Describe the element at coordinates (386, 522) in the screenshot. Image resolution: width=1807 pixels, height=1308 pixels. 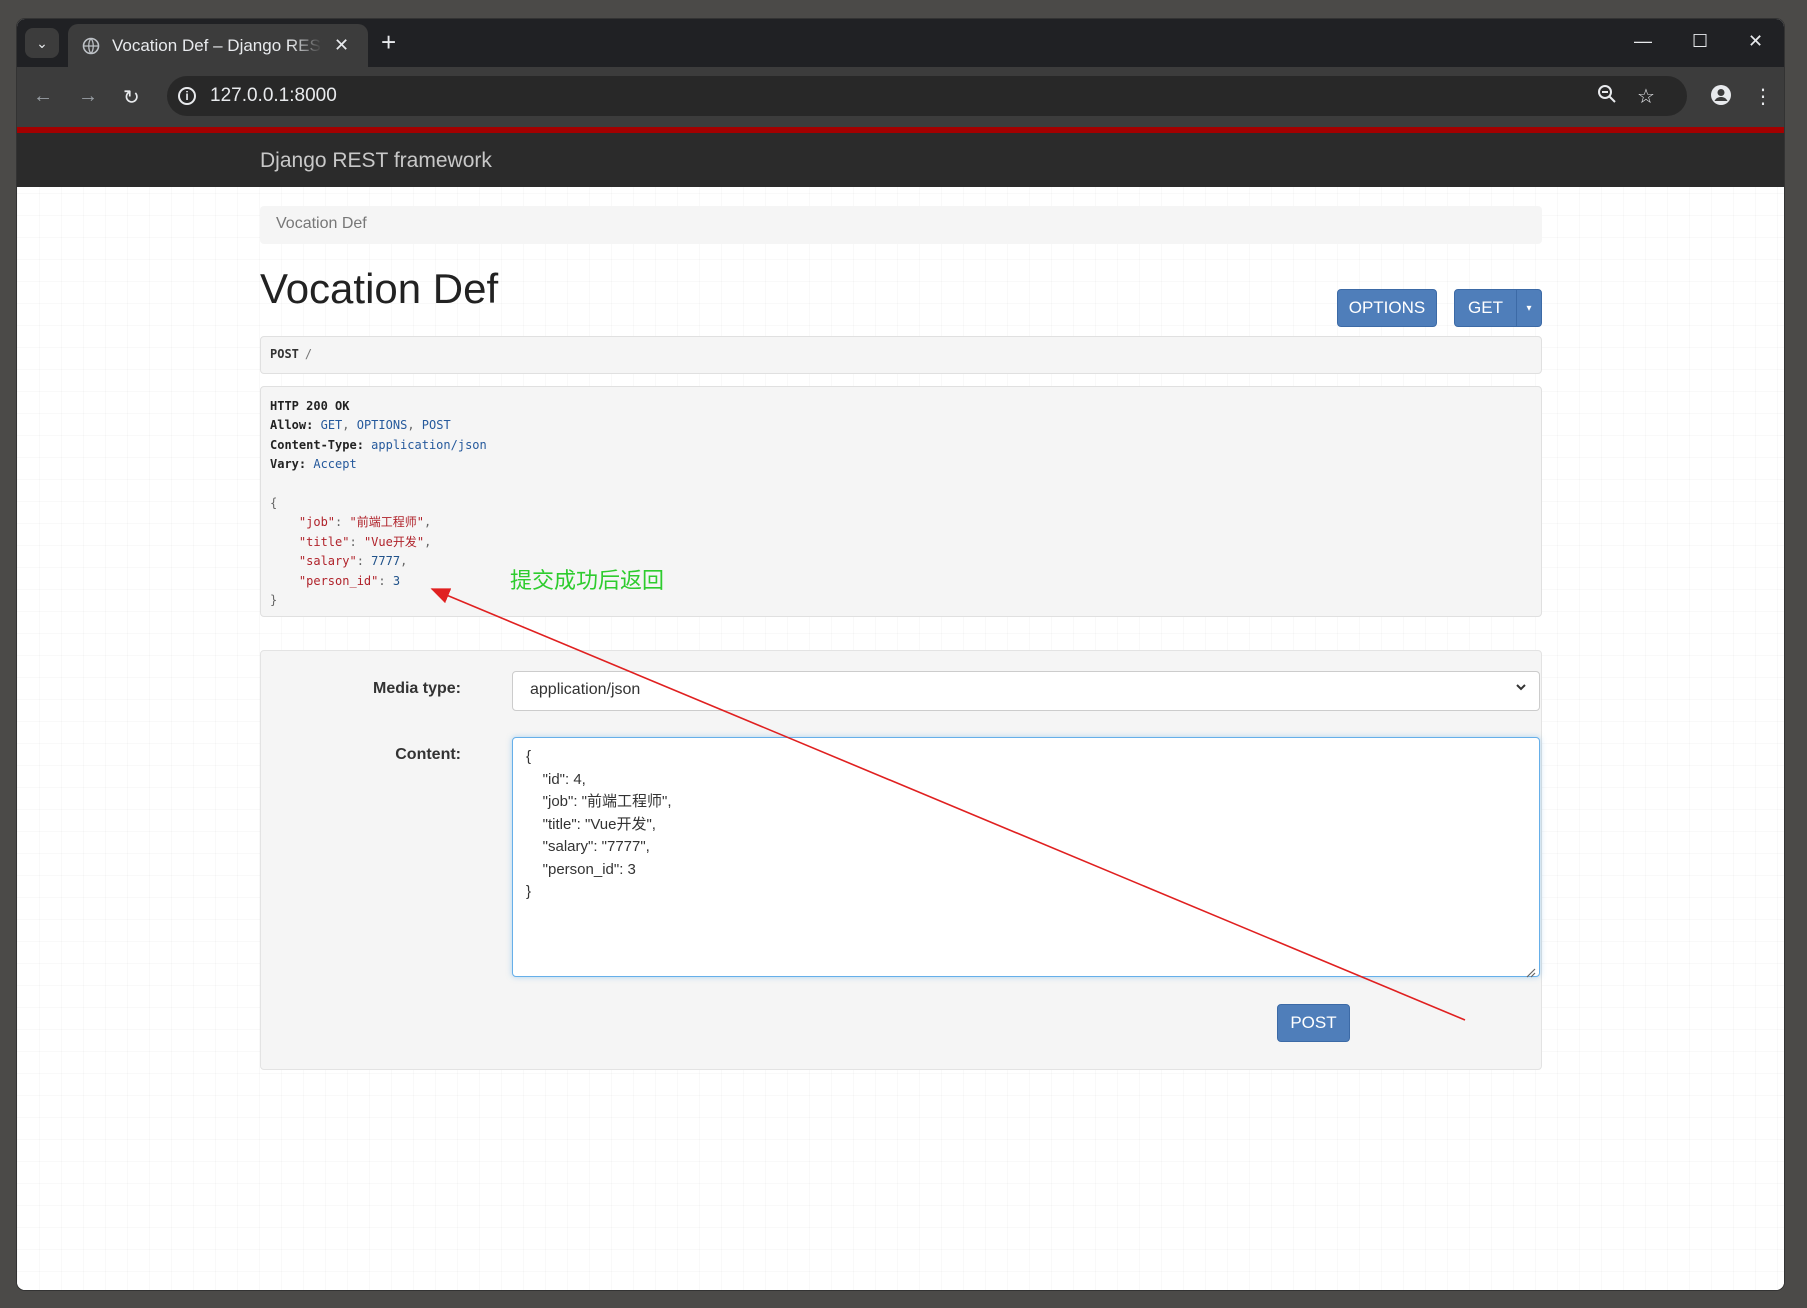
I see `json-value: "前端工程师"` at that location.